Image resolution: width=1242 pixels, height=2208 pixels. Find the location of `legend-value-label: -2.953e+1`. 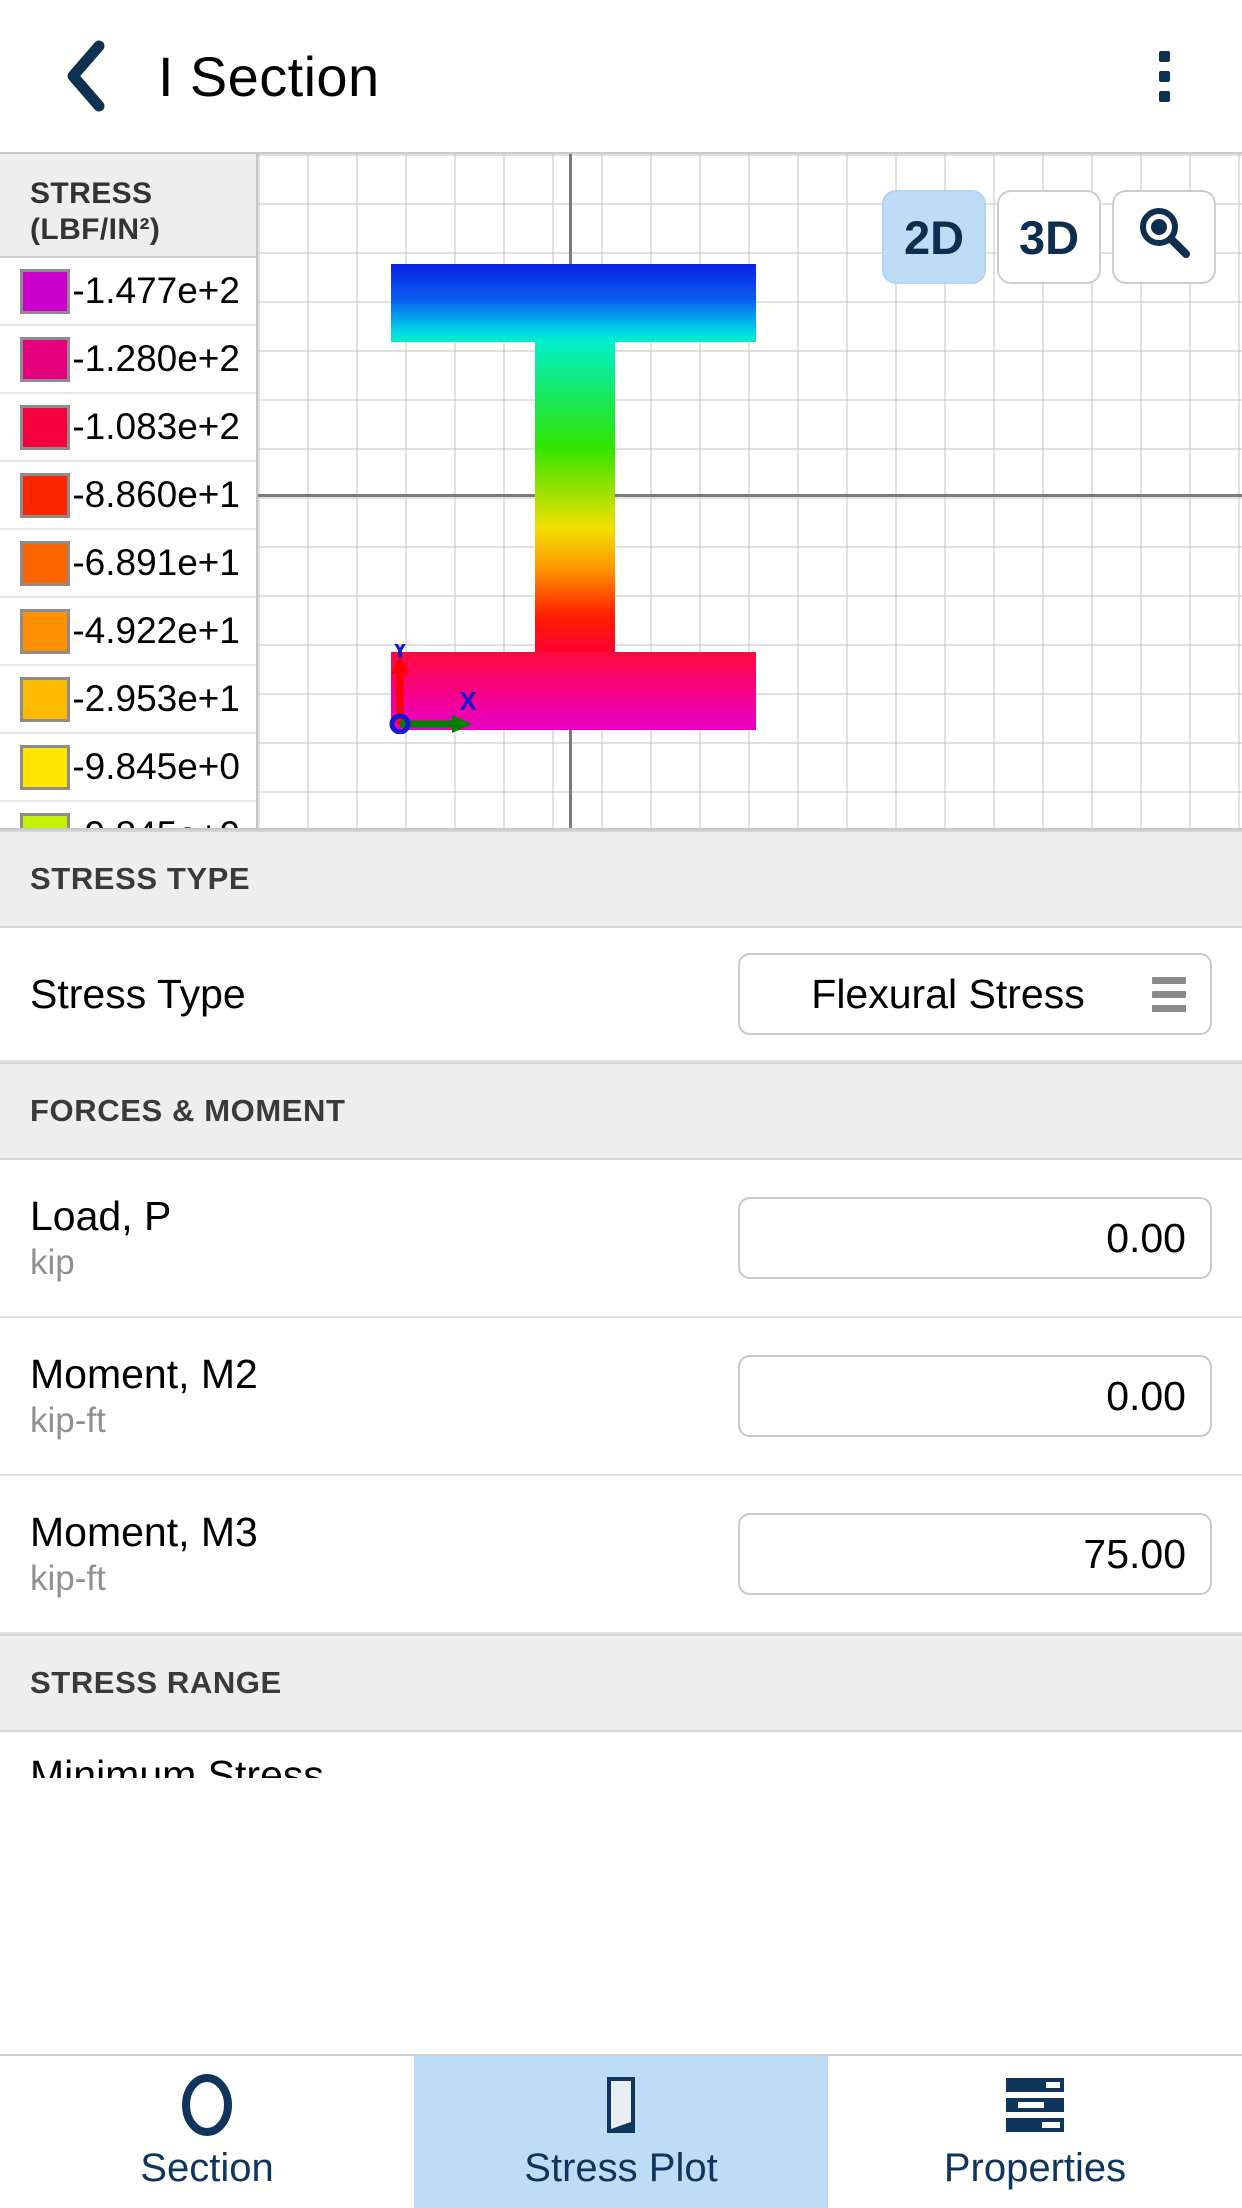

legend-value-label: -2.953e+1 is located at coordinates (156, 698).